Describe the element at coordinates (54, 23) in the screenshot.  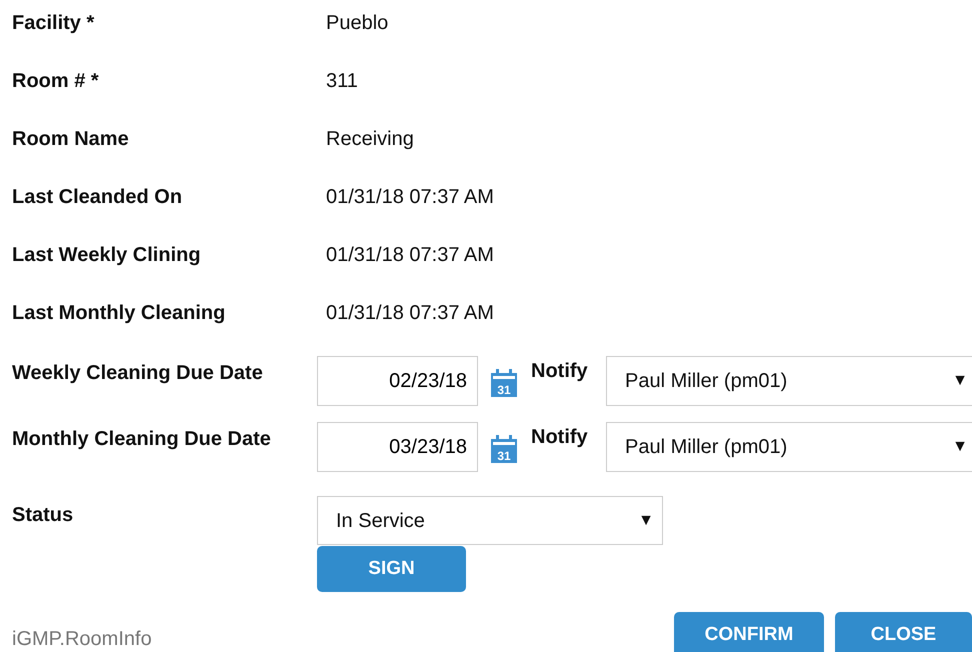
I see `field-label: Facility *` at that location.